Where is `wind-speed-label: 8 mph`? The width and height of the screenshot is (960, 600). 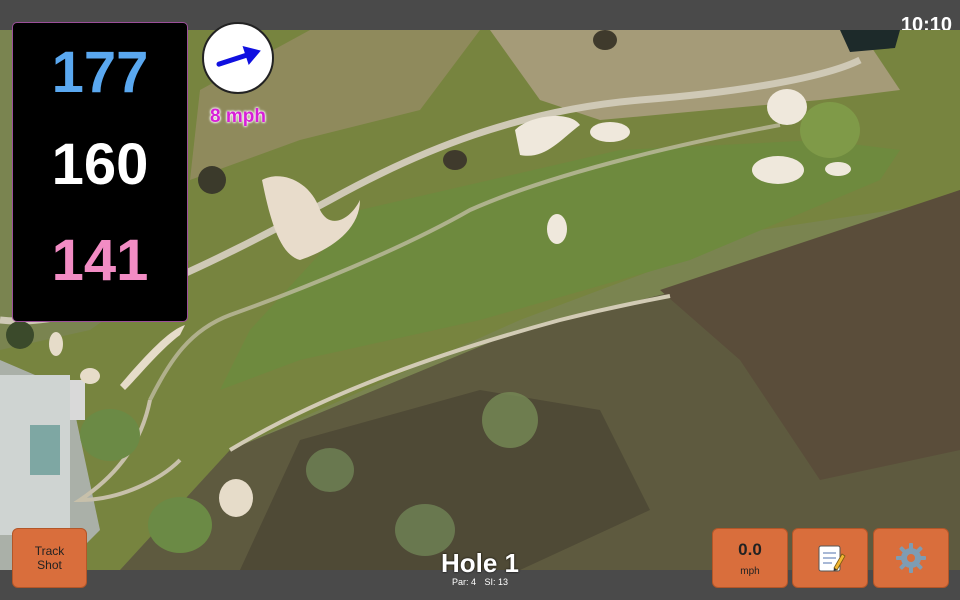
wind-speed-label: 8 mph is located at coordinates (238, 116).